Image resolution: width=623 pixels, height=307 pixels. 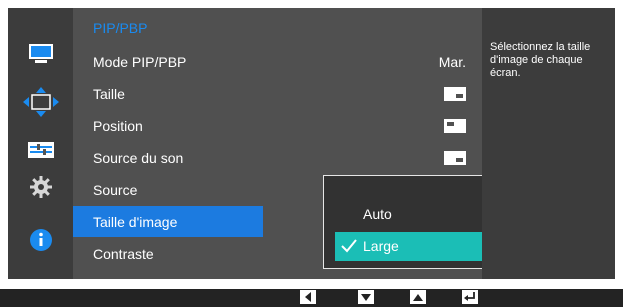 I want to click on gear-icon, so click(x=40, y=187).